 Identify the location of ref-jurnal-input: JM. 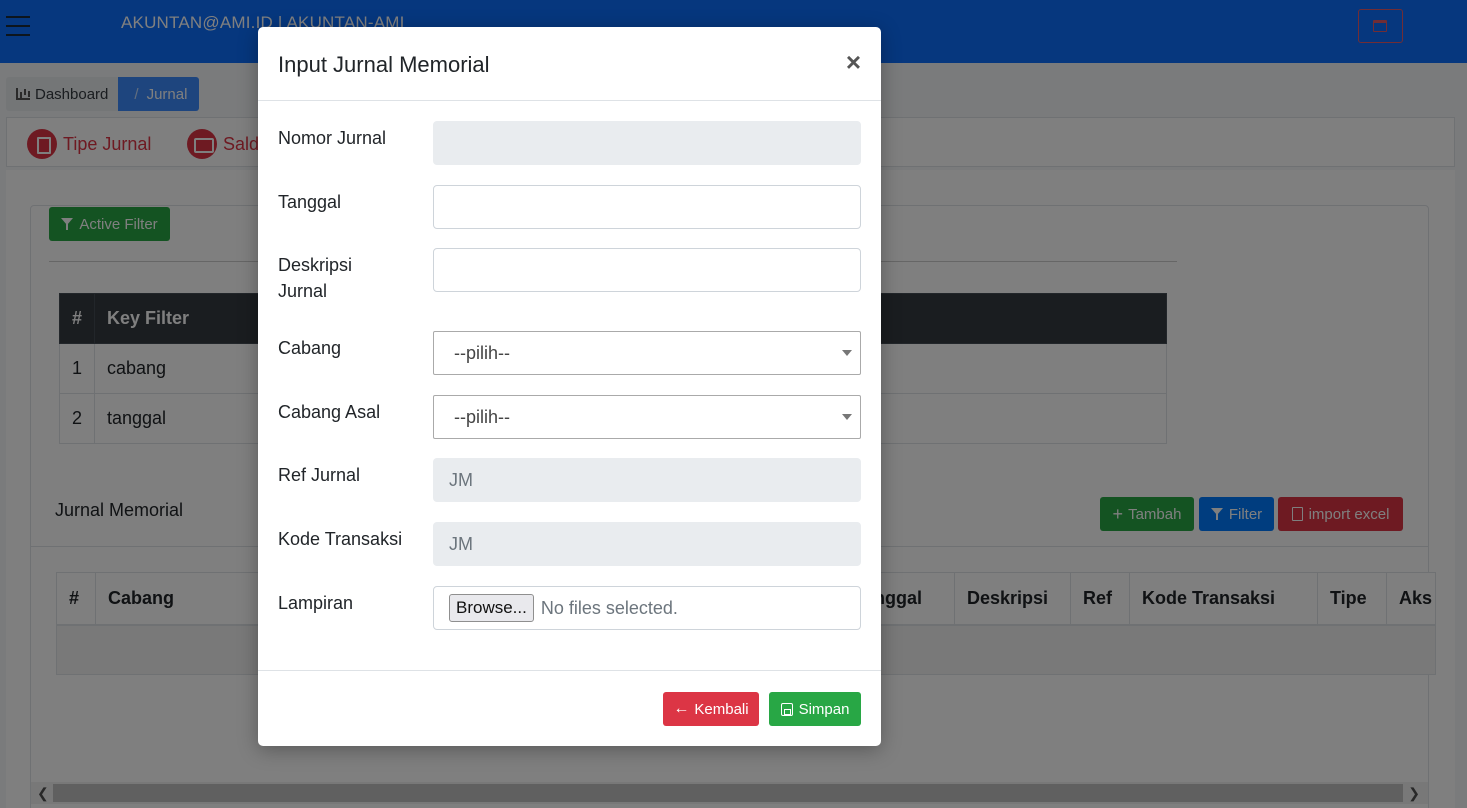
(647, 480).